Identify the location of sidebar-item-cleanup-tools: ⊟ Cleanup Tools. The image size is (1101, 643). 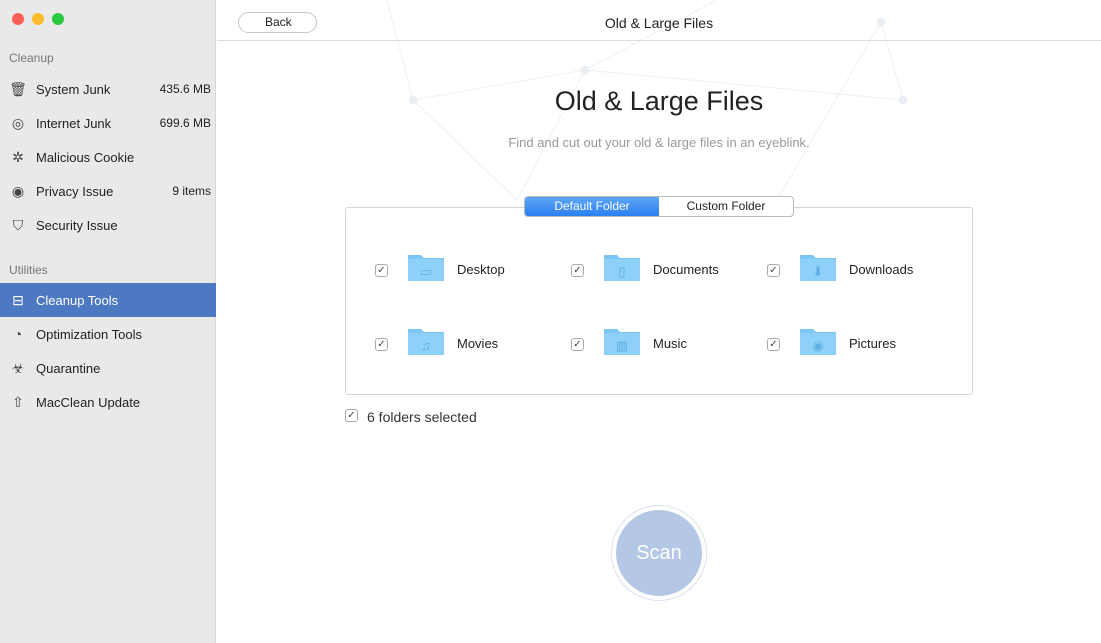
(108, 300).